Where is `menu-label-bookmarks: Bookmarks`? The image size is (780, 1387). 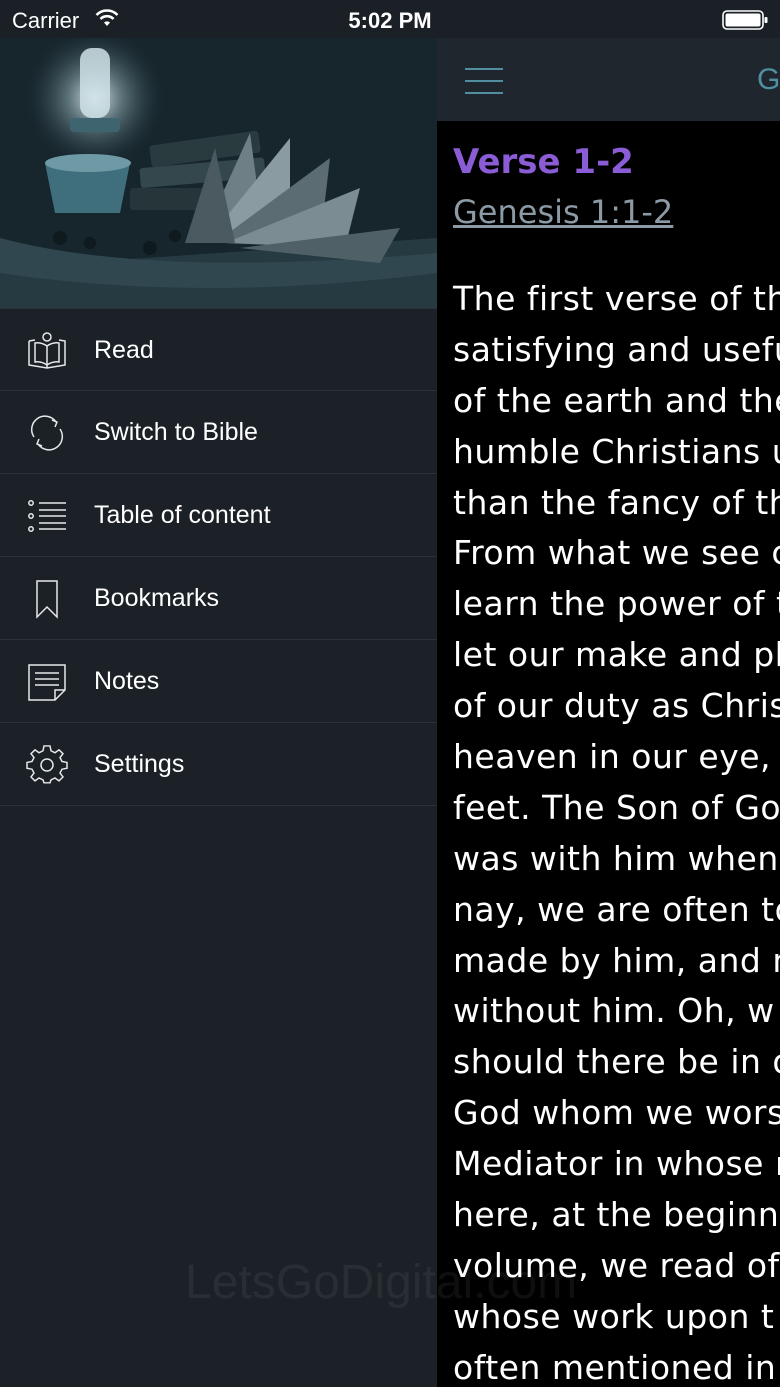 menu-label-bookmarks: Bookmarks is located at coordinates (157, 598).